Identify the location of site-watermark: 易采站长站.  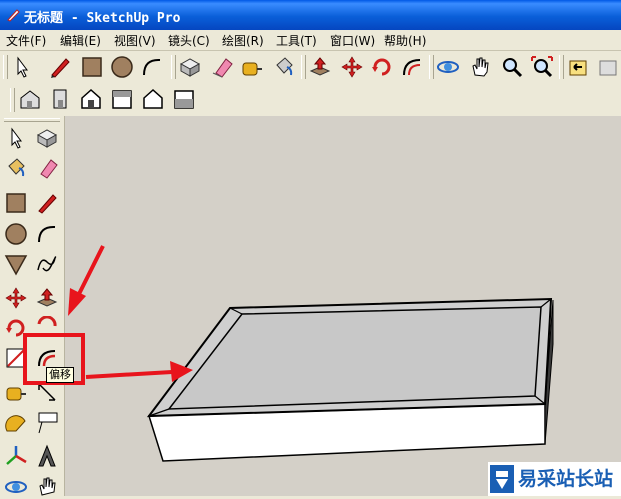
(554, 479).